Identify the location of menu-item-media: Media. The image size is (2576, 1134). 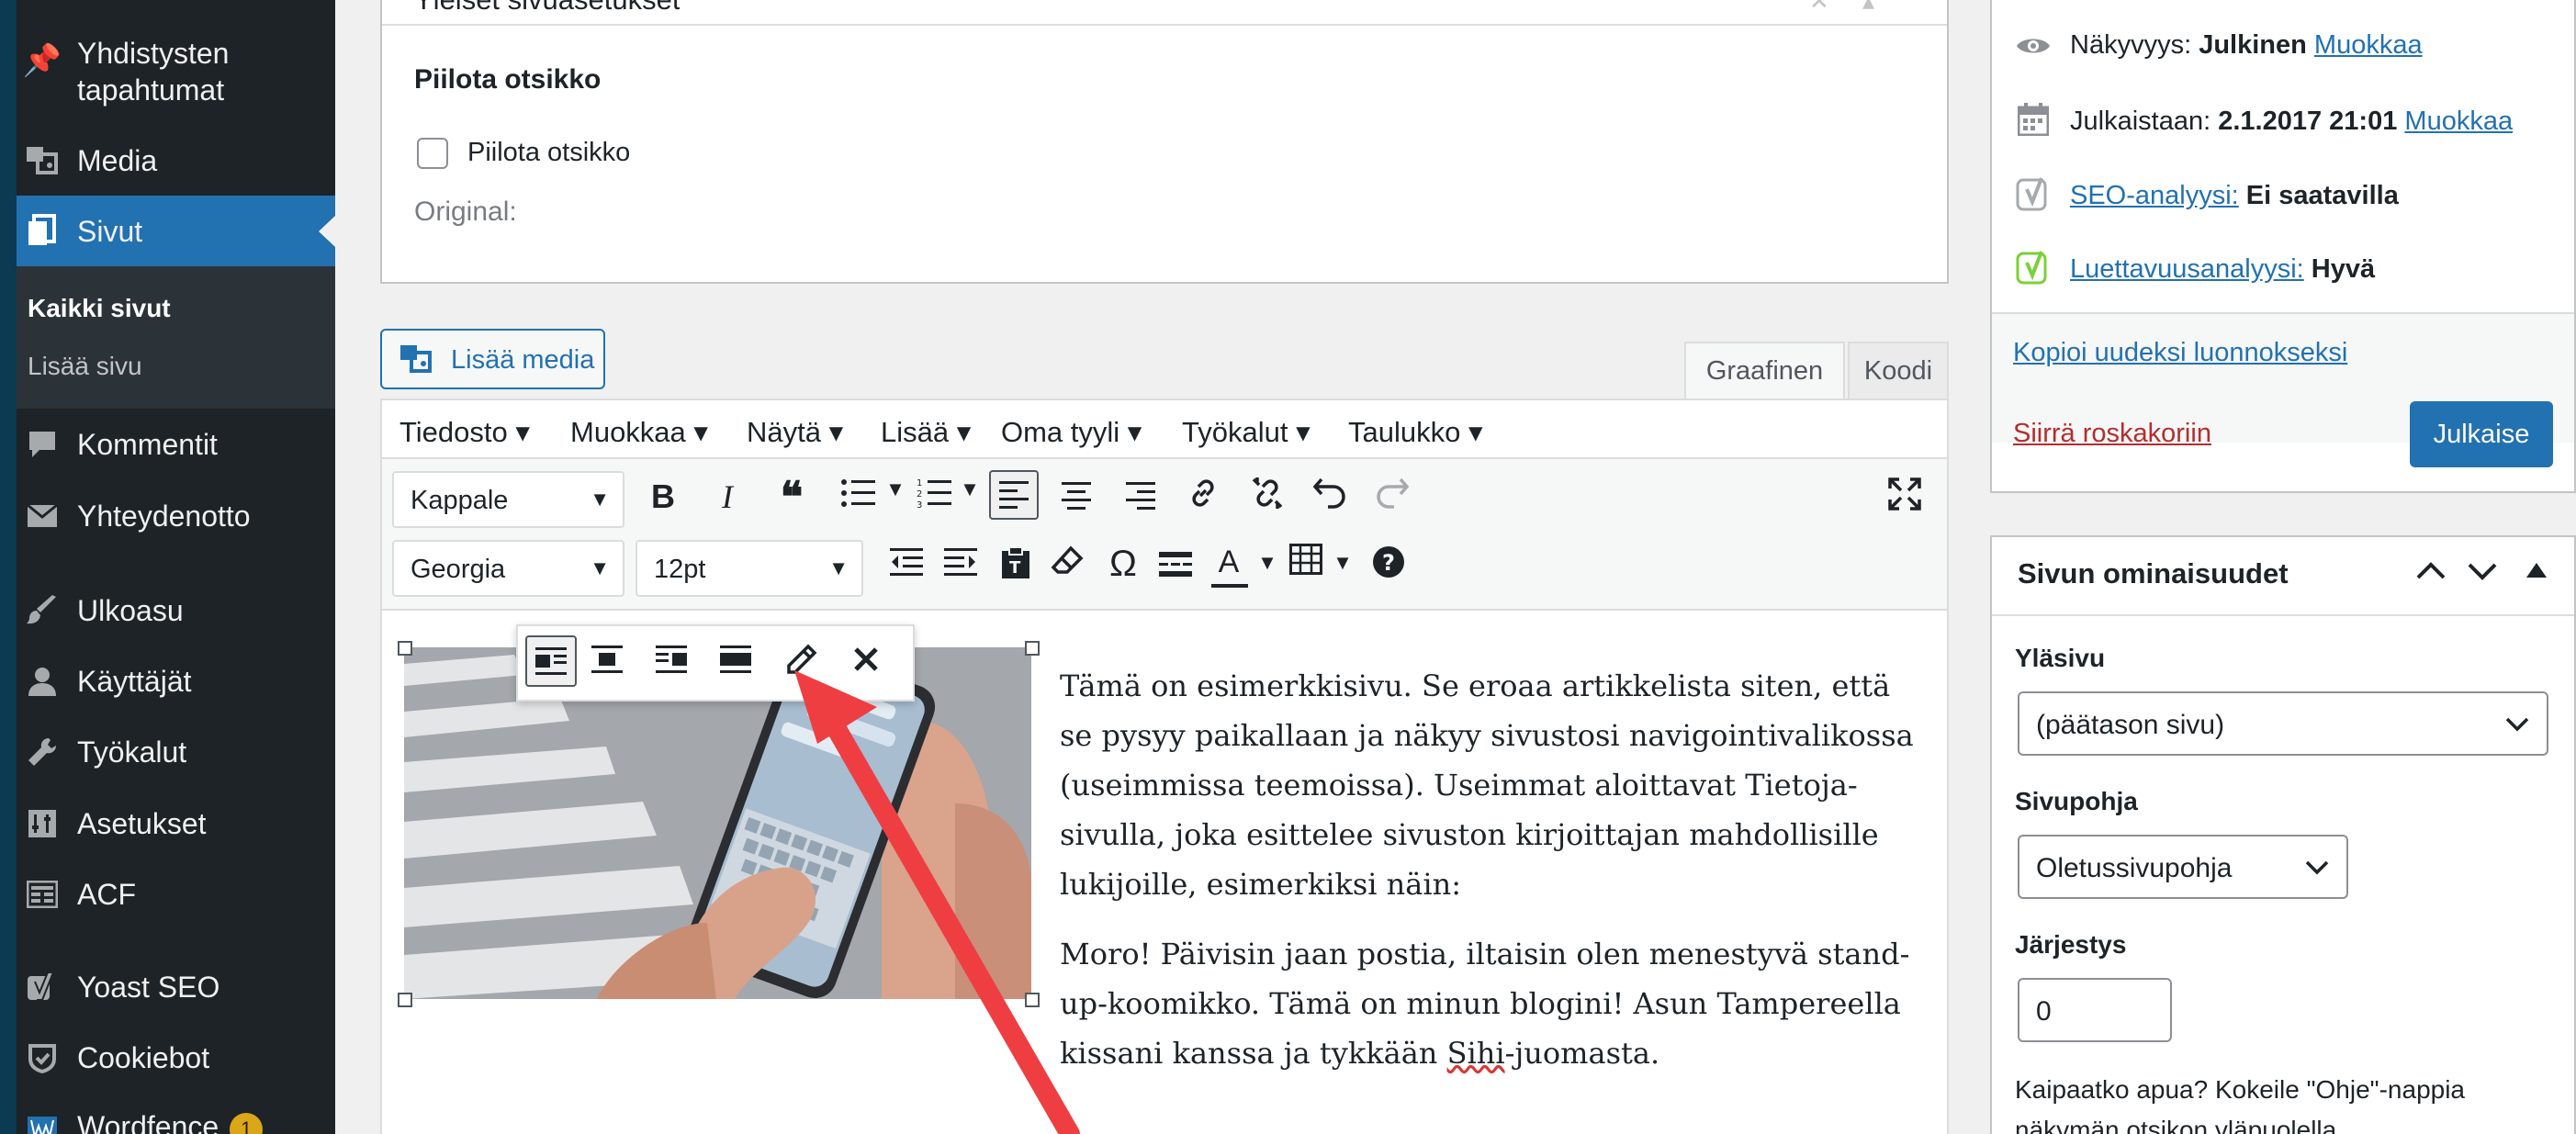
(176, 160).